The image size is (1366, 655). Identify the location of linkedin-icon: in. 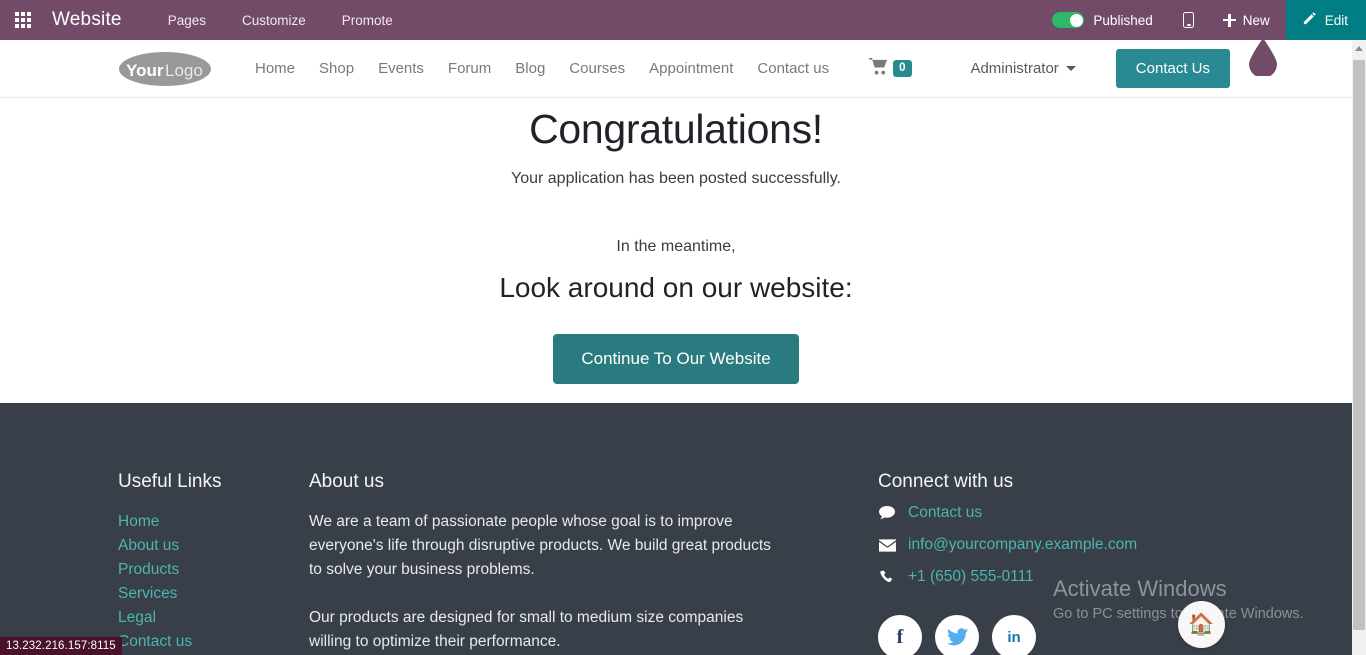
(1014, 635).